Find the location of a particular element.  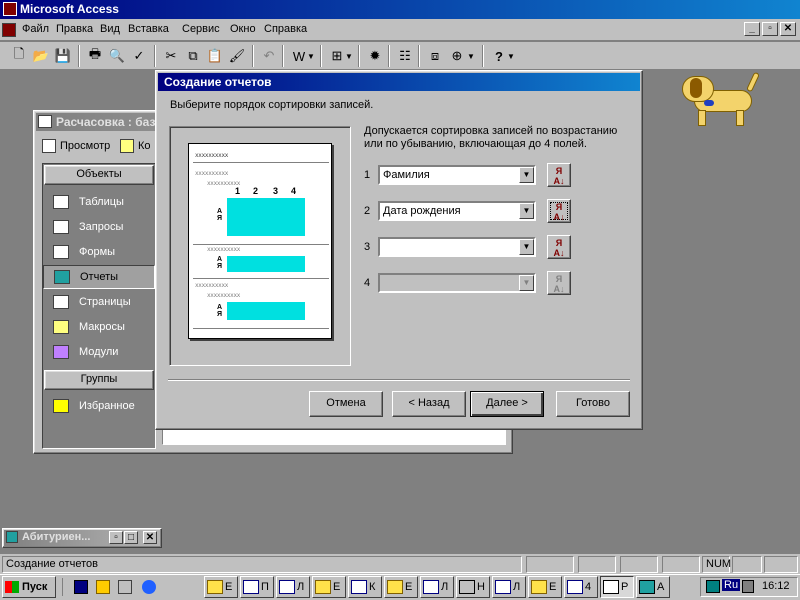

save-icon: 💾 is located at coordinates (63, 56).